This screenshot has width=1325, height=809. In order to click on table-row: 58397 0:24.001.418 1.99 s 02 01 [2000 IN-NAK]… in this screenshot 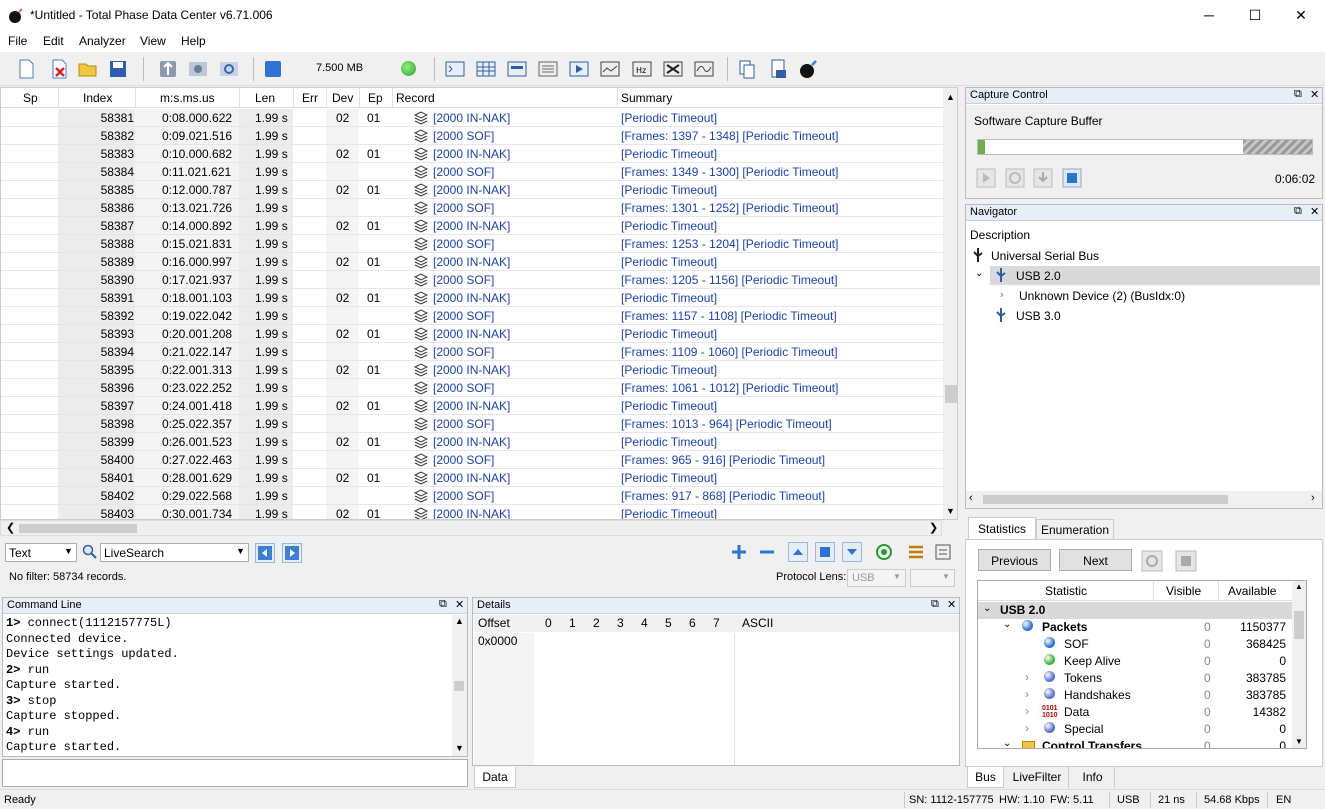, I will do `click(472, 406)`.